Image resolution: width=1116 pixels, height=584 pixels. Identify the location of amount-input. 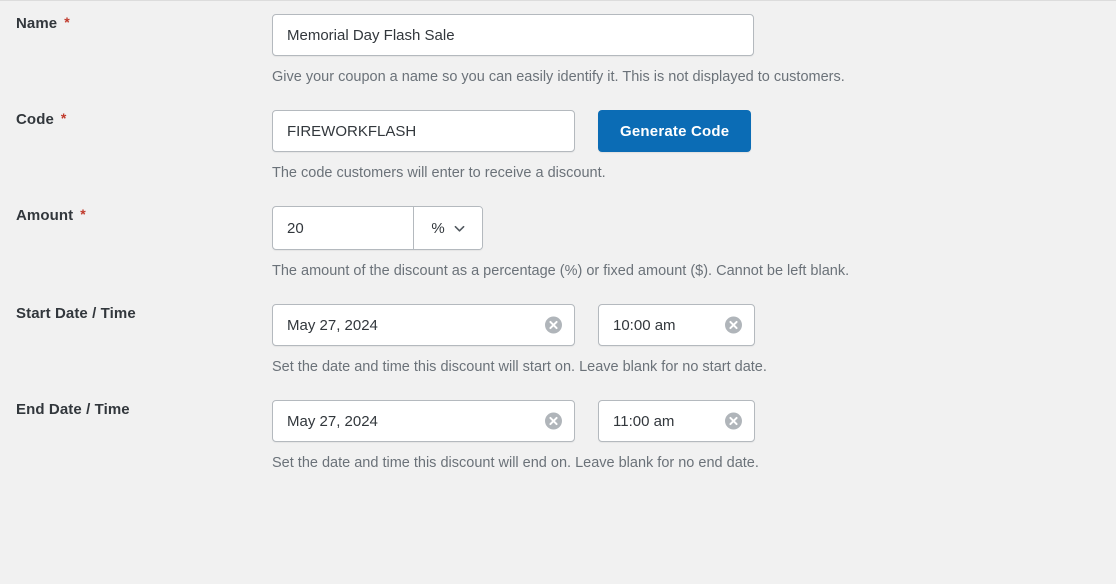
(343, 228).